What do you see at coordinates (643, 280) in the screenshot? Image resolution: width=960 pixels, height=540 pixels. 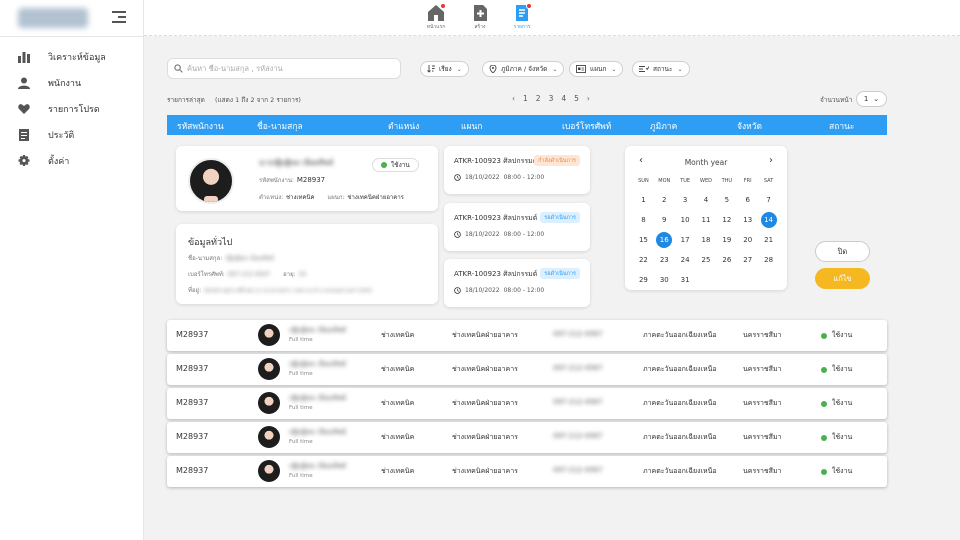 I see `calendar-day: 29` at bounding box center [643, 280].